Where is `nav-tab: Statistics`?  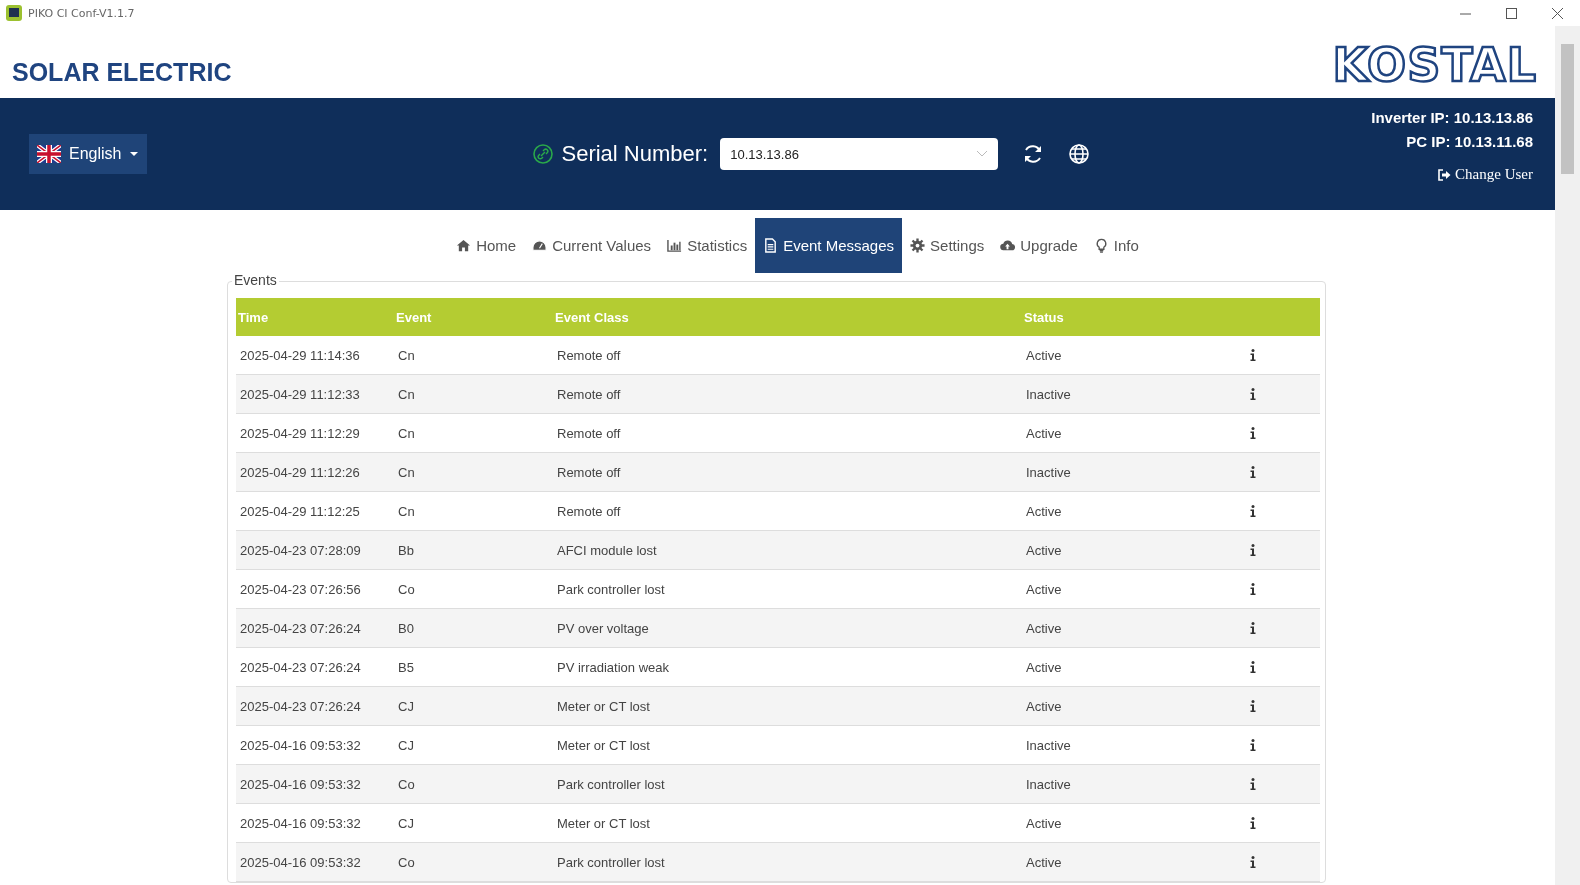 nav-tab: Statistics is located at coordinates (707, 245).